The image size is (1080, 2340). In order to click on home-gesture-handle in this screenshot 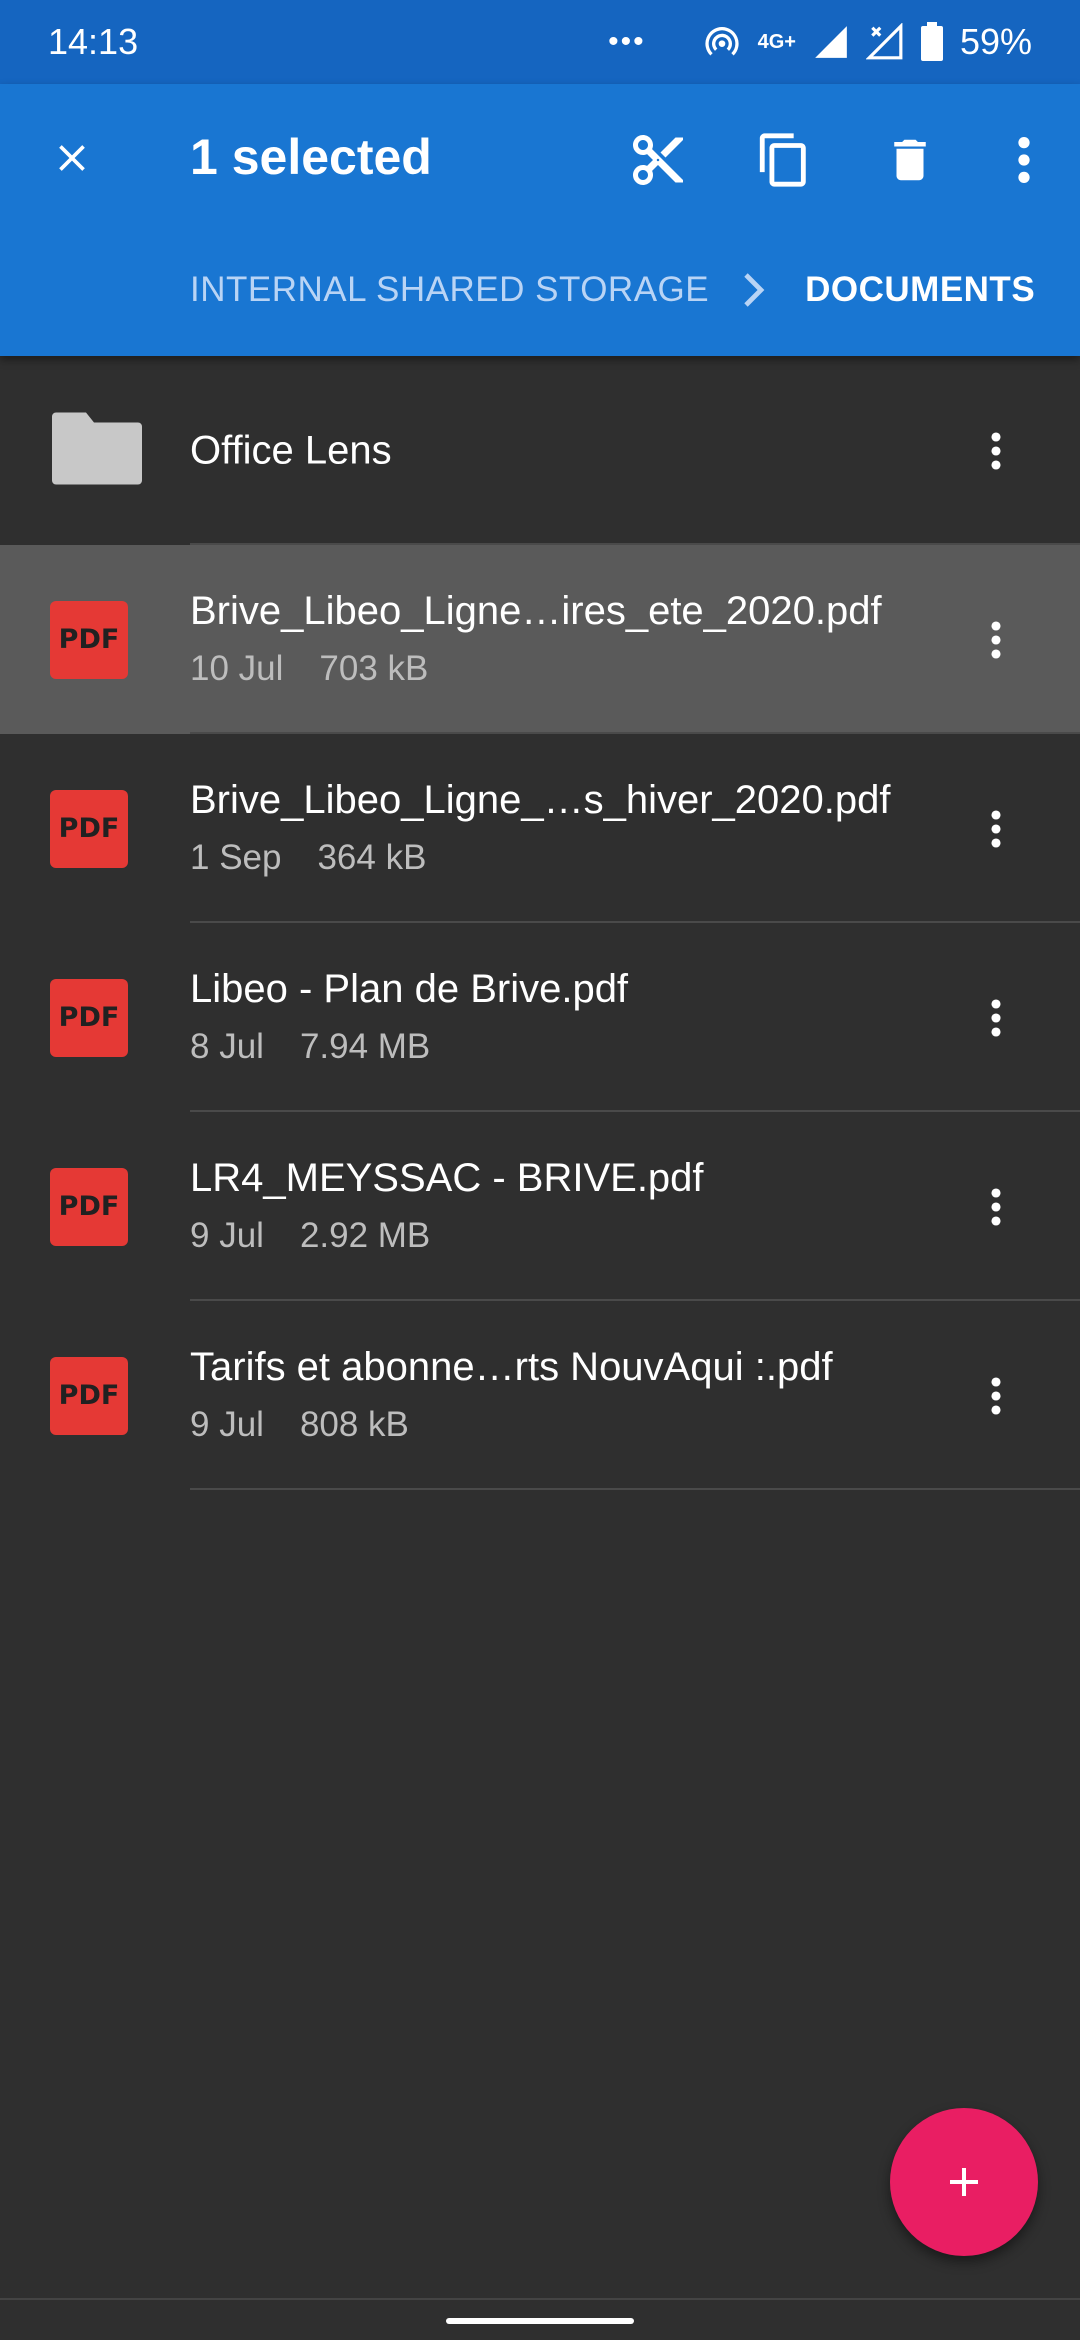, I will do `click(540, 2321)`.